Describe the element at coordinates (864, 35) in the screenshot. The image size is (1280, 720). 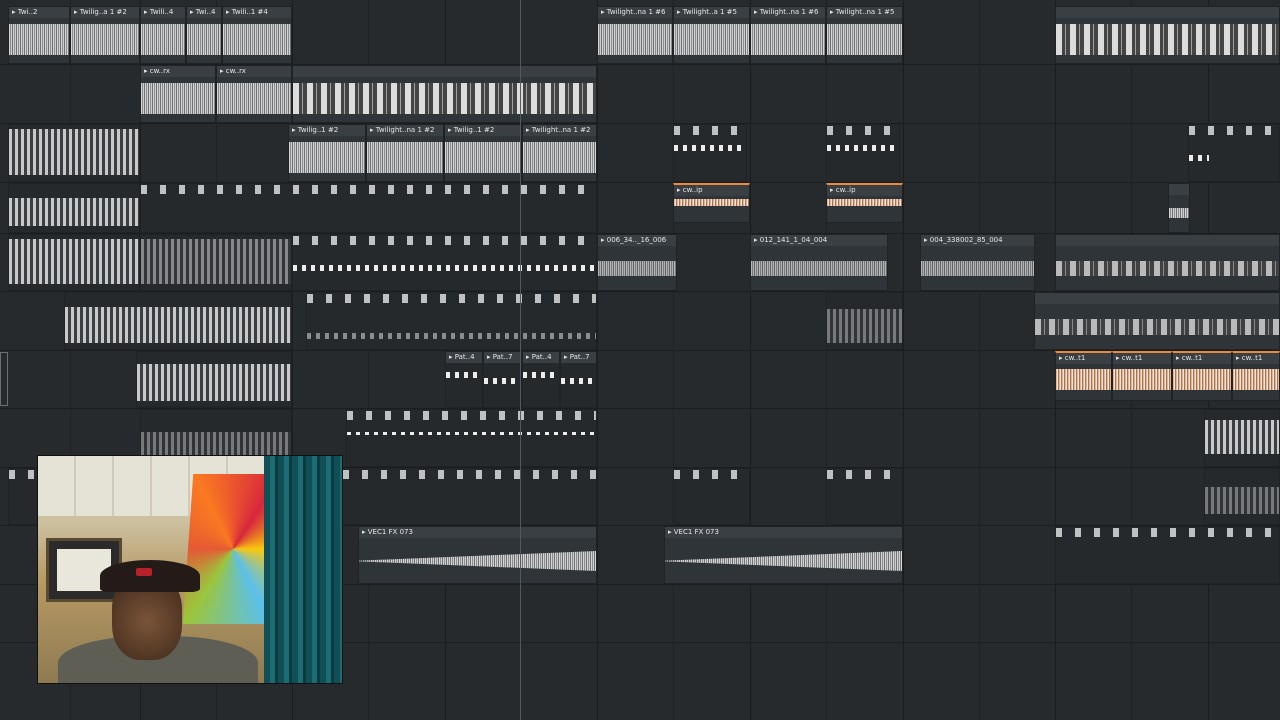
I see `audio-clip: ▸ Twilight..na 1 #5` at that location.